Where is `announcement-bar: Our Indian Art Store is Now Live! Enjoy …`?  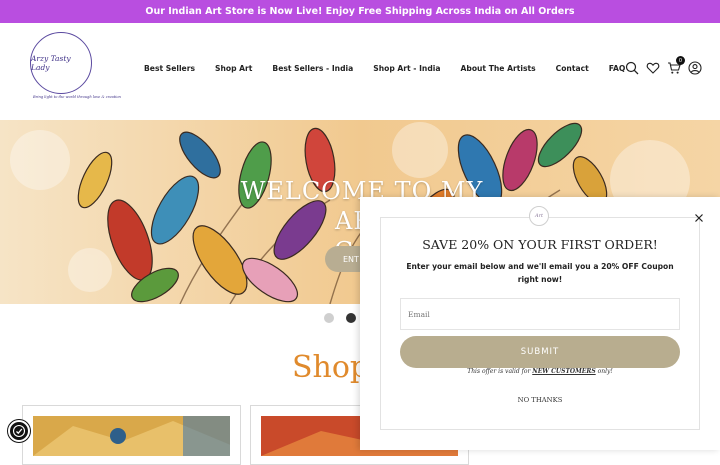
announcement-bar: Our Indian Art Store is Now Live! Enjoy … is located at coordinates (360, 11).